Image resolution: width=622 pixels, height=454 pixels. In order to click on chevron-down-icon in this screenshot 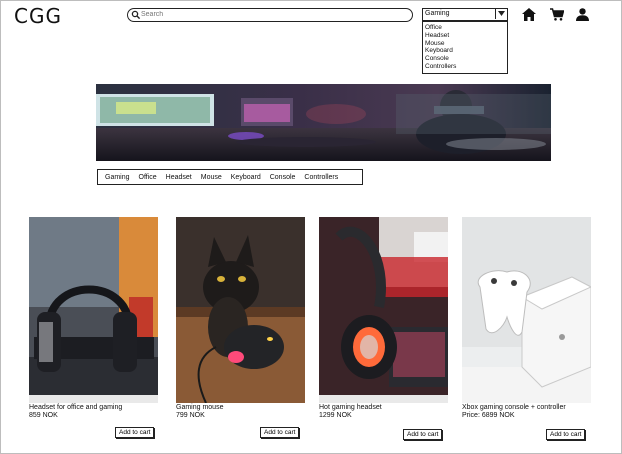, I will do `click(501, 13)`.